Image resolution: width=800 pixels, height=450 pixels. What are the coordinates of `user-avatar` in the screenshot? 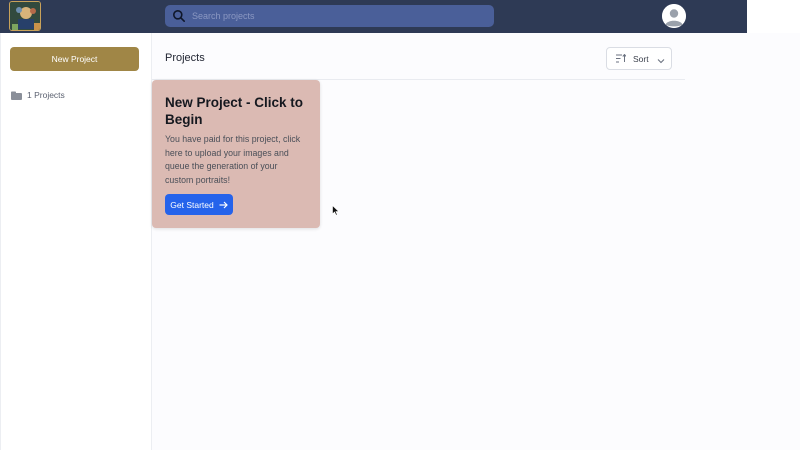 It's located at (674, 16).